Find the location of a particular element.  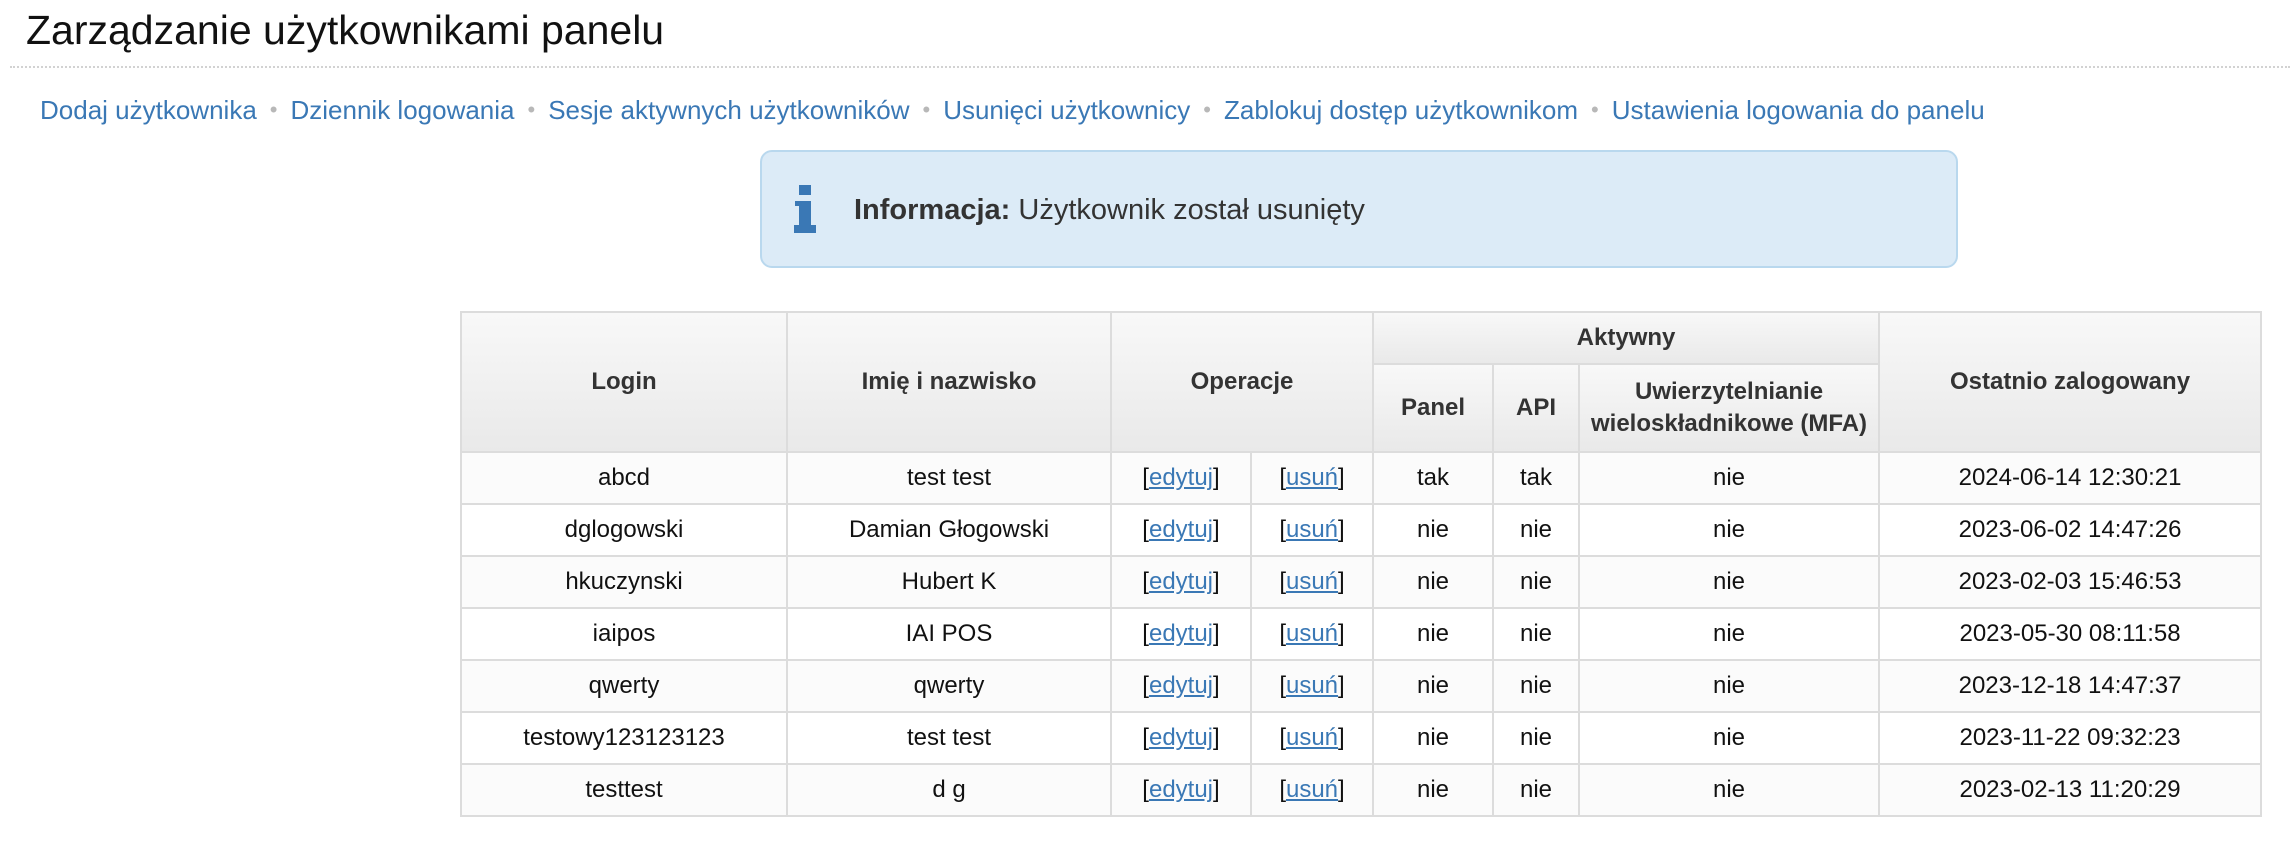

nav-login-settings: Ustawienia logowania do panelu is located at coordinates (1798, 110).